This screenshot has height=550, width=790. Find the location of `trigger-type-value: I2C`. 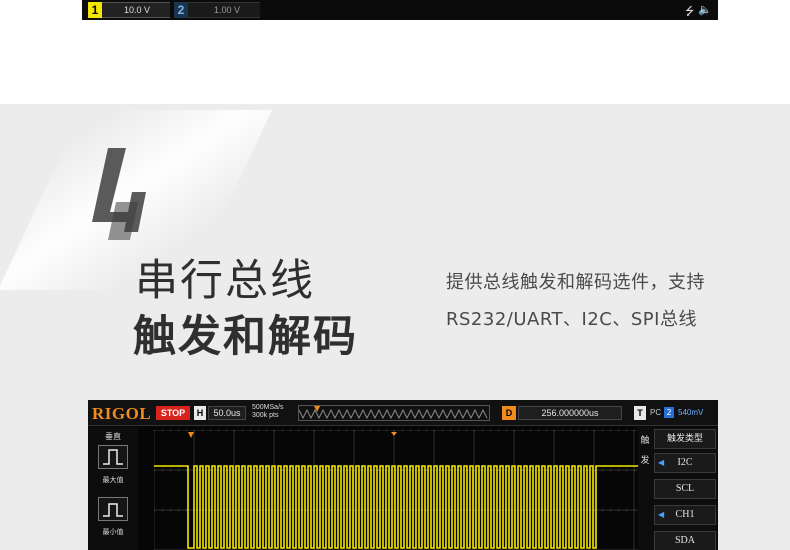

trigger-type-value: I2C is located at coordinates (685, 462).